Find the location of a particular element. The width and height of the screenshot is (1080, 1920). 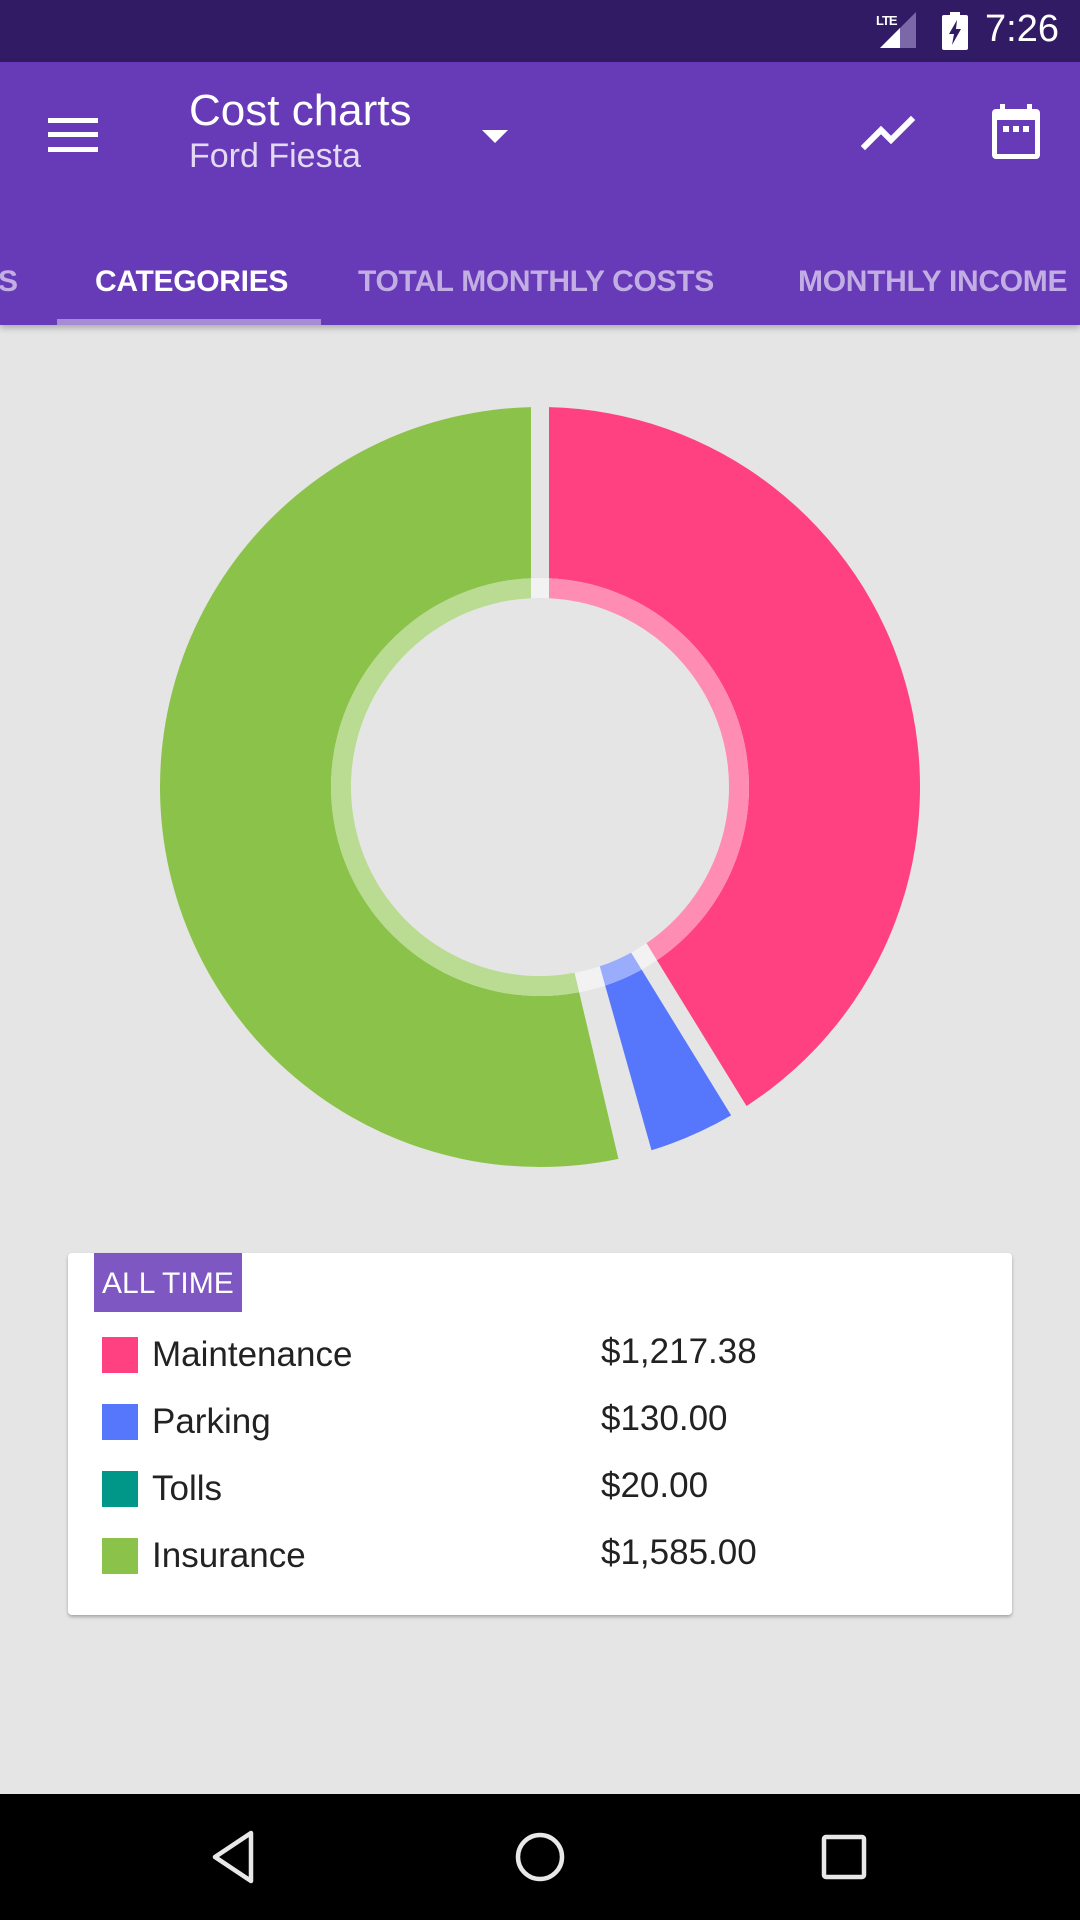

trending-chart-icon is located at coordinates (888, 133).